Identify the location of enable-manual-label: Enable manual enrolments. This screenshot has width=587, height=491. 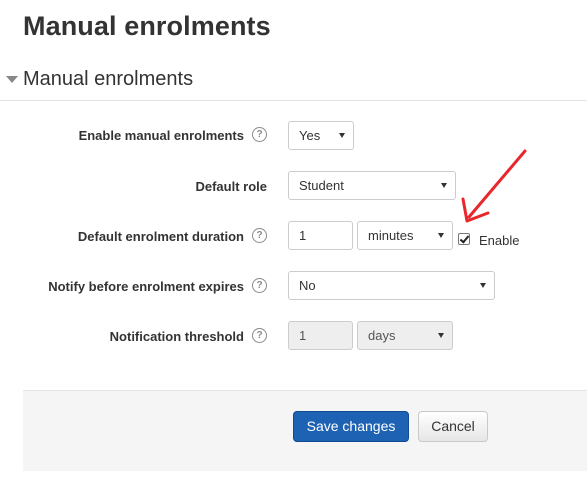
(161, 135).